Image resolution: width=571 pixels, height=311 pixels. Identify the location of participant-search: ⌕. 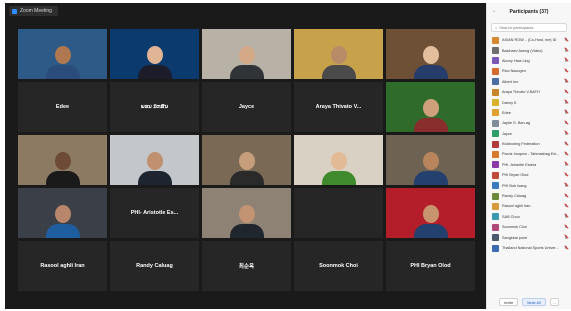
(529, 27).